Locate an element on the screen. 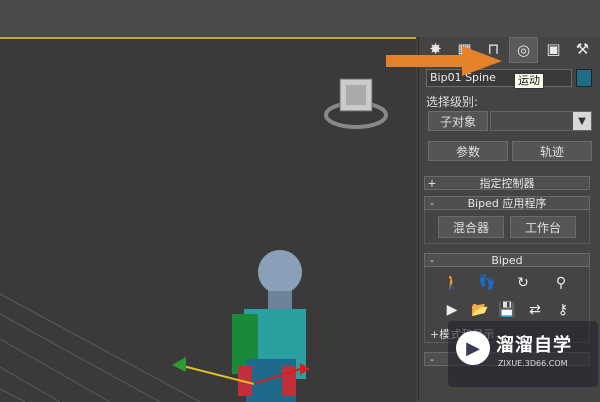 Image resolution: width=600 pixels, height=402 pixels. mixer-mode-icon: ⚲ is located at coordinates (561, 283).